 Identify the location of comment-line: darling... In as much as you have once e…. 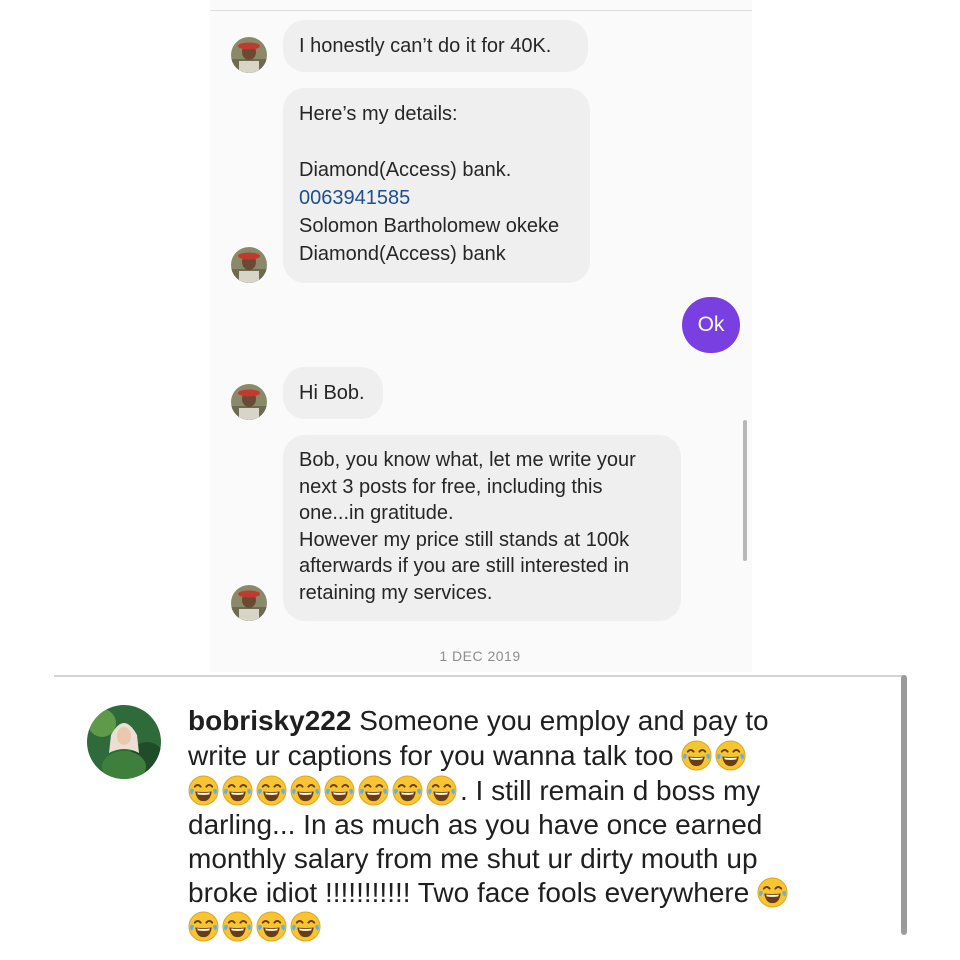
(475, 825).